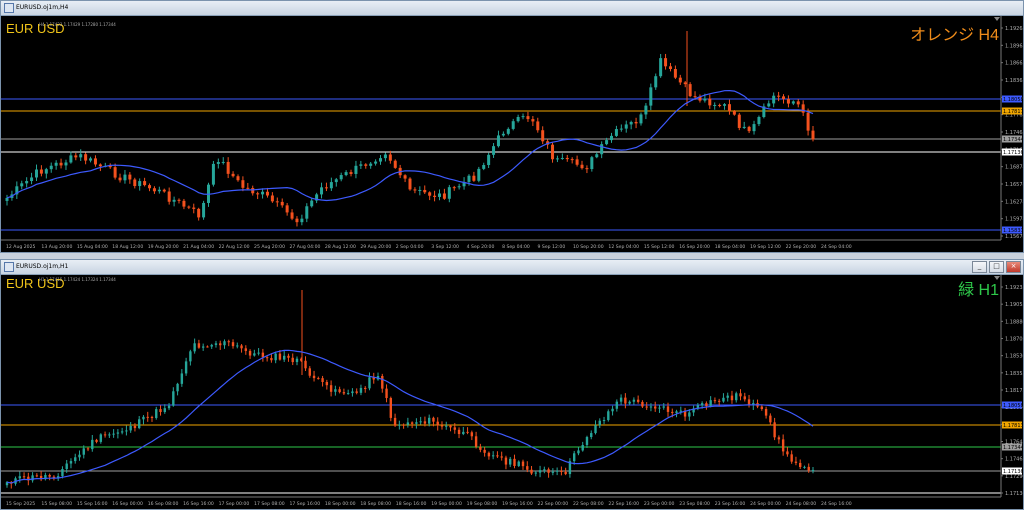 The width and height of the screenshot is (1024, 510). I want to click on time-axis-label: 25 Aug 20:00, so click(269, 247).